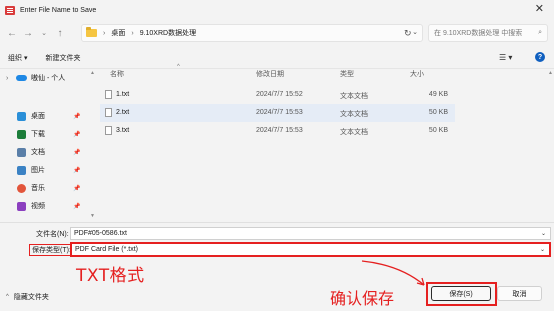  What do you see at coordinates (461, 293) in the screenshot?
I see `save-button: 保存(S)` at bounding box center [461, 293].